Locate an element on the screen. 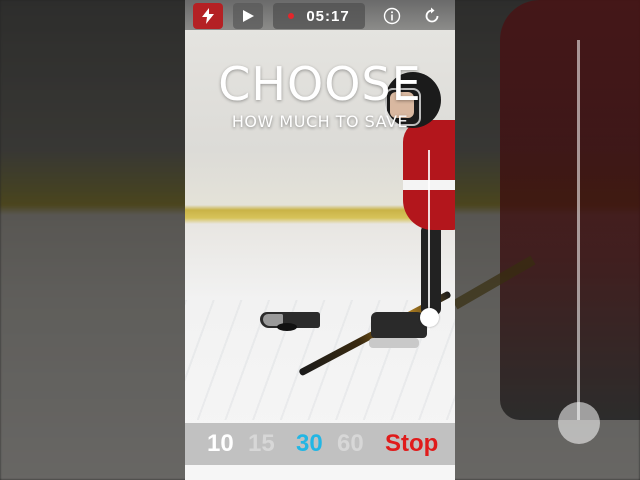  timer-value: 05:17 is located at coordinates (328, 16).